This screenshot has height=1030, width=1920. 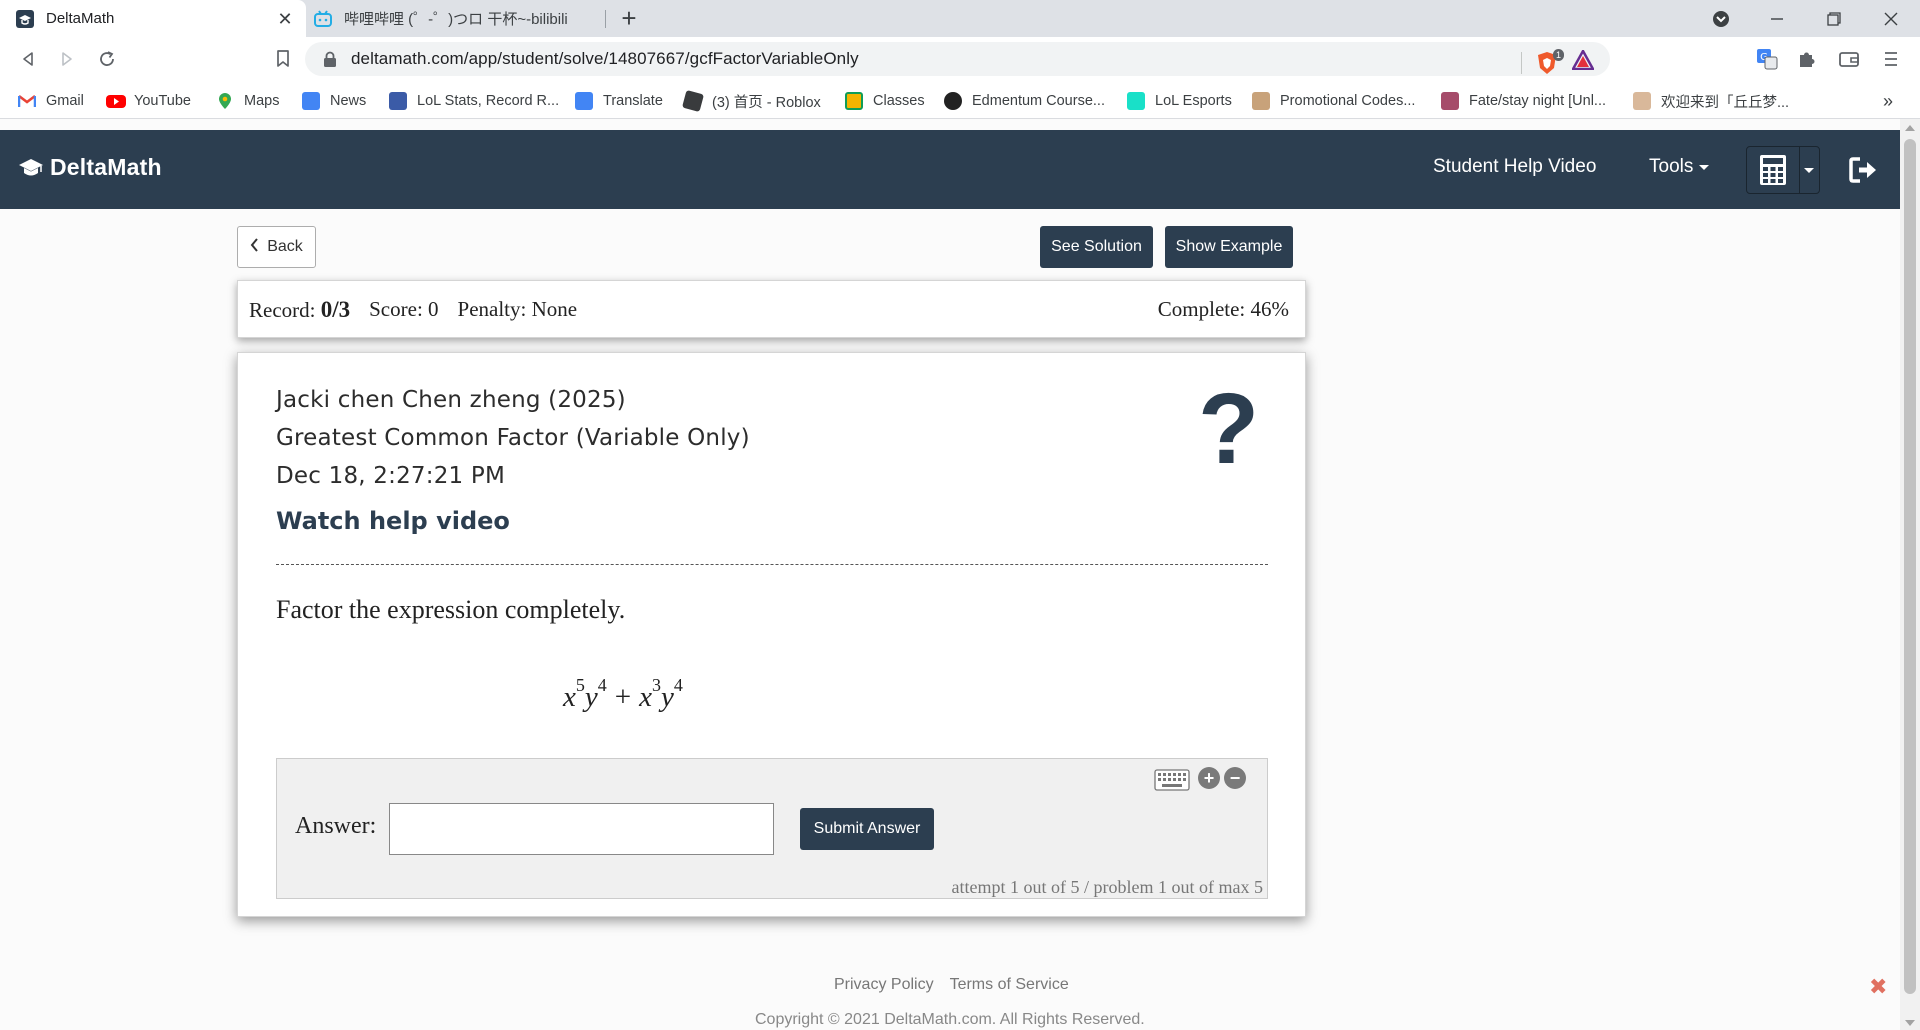 I want to click on zoom-out-icon: −, so click(x=1235, y=778).